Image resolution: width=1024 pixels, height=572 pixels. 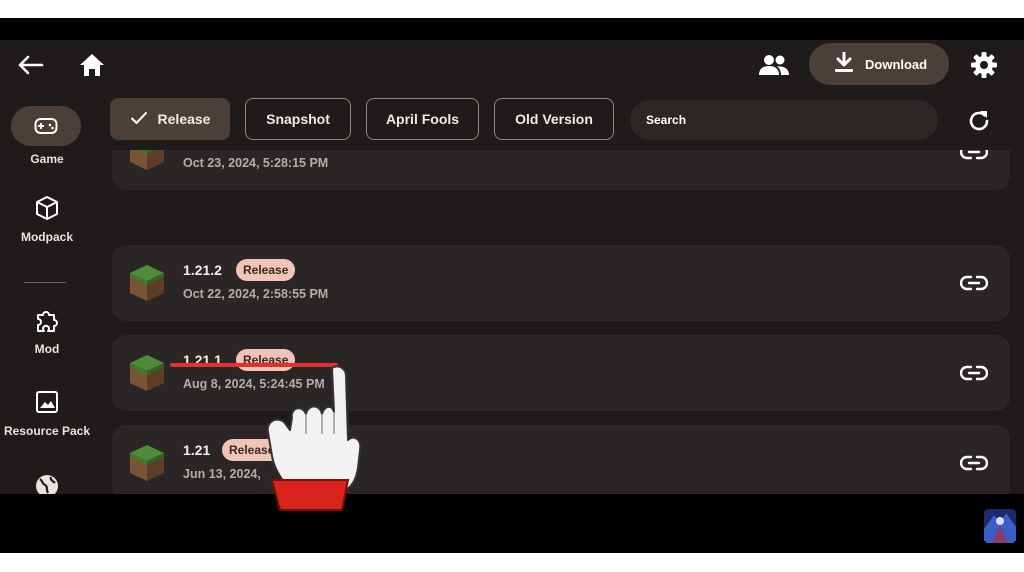 I want to click on chip-april-fools: April Fools, so click(x=422, y=119).